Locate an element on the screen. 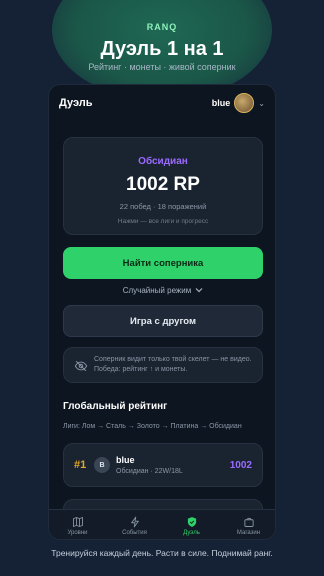 This screenshot has height=576, width=324. find-opponent-button: Найти соперника is located at coordinates (163, 263).